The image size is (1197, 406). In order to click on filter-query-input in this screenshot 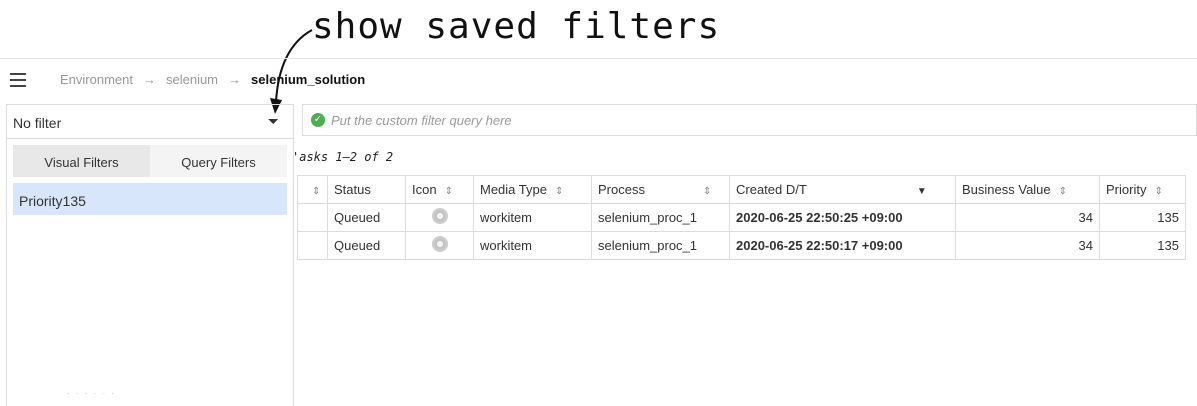, I will do `click(751, 120)`.